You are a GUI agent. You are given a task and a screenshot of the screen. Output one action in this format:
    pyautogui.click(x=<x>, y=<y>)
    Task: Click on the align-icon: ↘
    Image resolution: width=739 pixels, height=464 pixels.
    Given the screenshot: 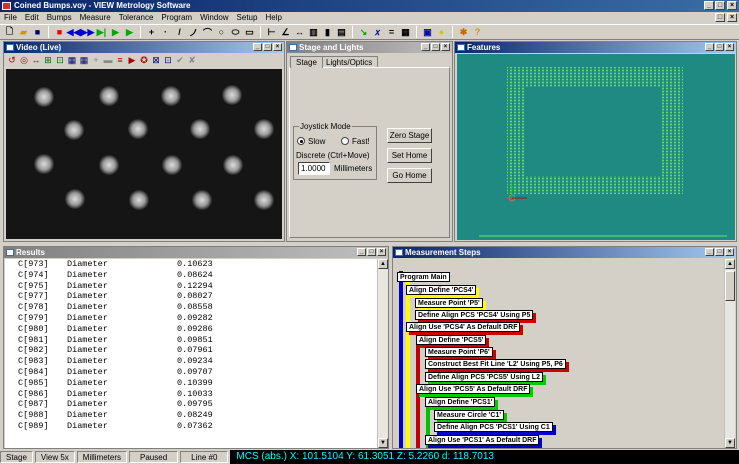 What is the action you would take?
    pyautogui.click(x=363, y=32)
    